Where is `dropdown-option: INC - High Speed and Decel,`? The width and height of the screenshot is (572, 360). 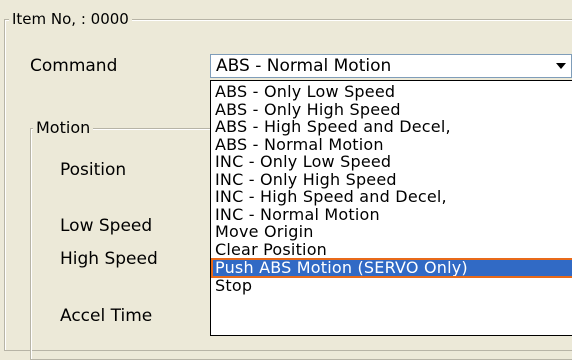 dropdown-option: INC - High Speed and Decel, is located at coordinates (392, 197).